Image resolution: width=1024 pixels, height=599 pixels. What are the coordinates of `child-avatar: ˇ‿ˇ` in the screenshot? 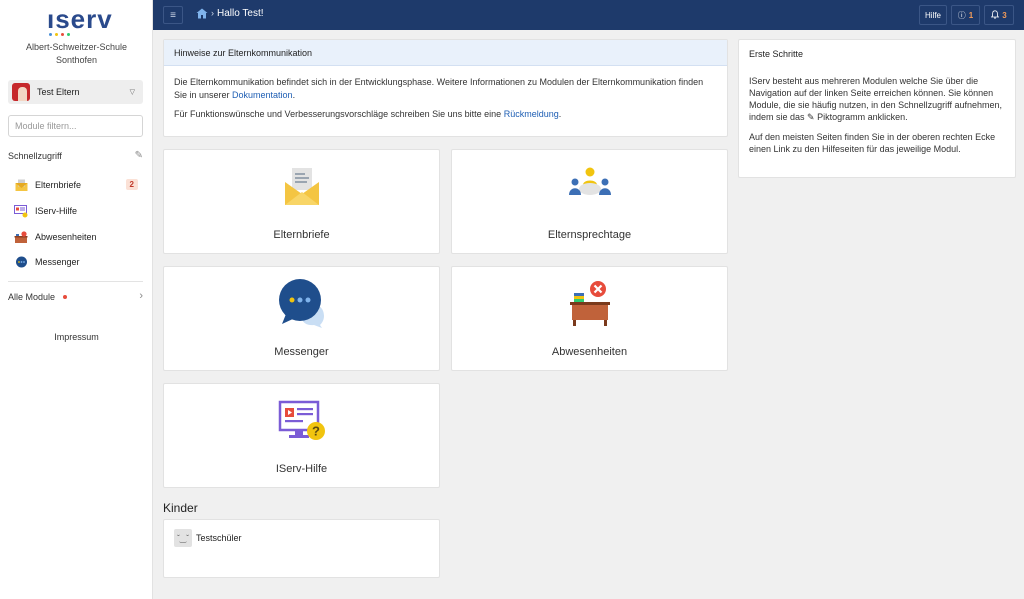 It's located at (183, 538).